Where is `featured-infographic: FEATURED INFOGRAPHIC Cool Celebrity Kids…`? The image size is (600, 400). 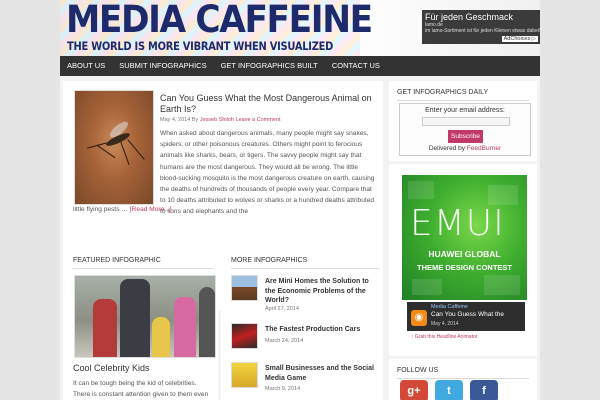 featured-infographic: FEATURED INFOGRAPHIC Cool Celebrity Kids… is located at coordinates (140, 322).